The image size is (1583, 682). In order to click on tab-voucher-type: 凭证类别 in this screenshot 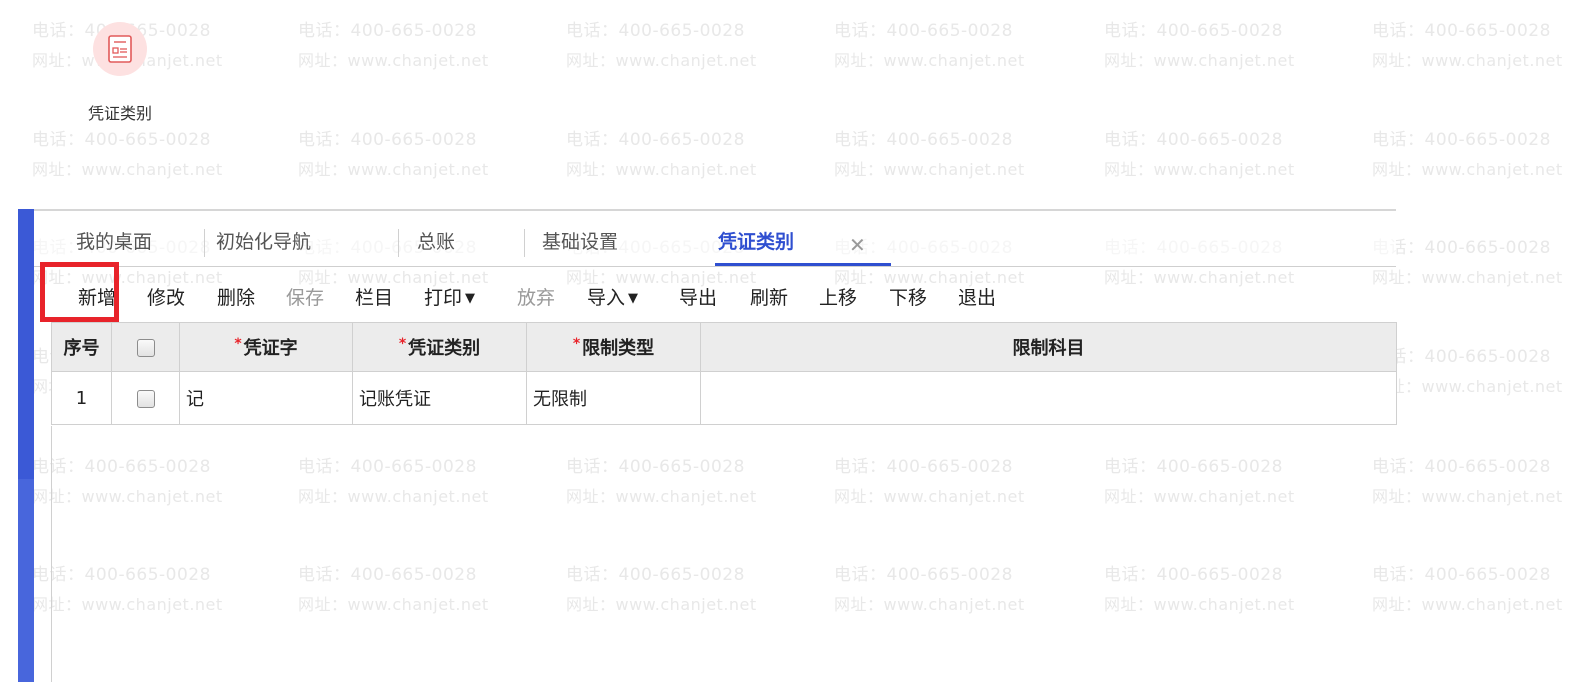, I will do `click(756, 238)`.